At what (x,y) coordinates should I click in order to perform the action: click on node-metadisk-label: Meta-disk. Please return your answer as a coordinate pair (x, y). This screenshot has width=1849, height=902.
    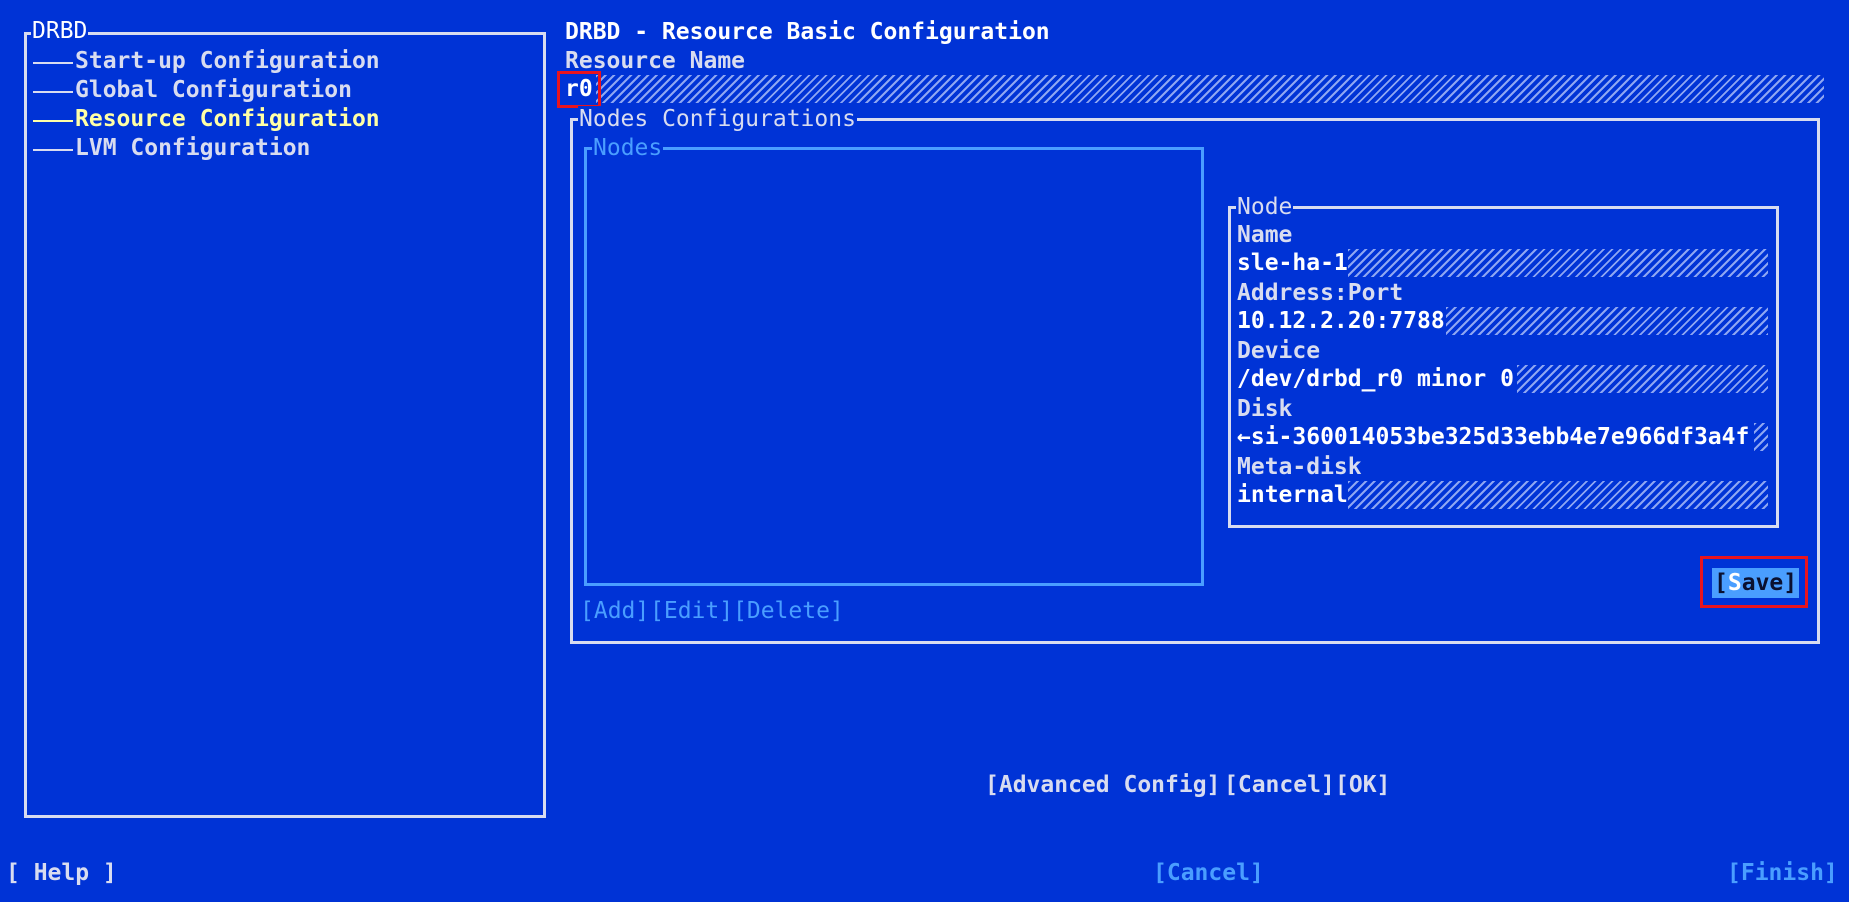
    Looking at the image, I should click on (1299, 467).